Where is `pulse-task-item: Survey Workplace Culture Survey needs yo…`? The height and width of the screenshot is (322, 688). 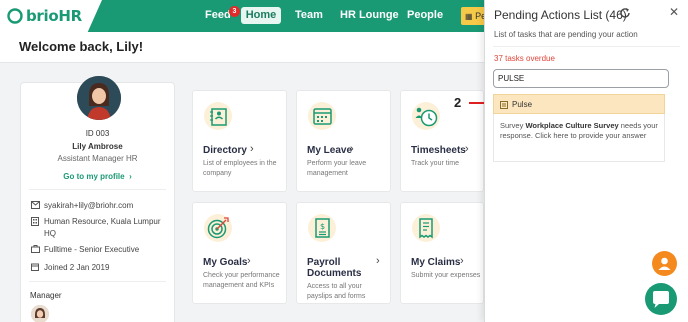 pulse-task-item: Survey Workplace Culture Survey needs yo… is located at coordinates (579, 138).